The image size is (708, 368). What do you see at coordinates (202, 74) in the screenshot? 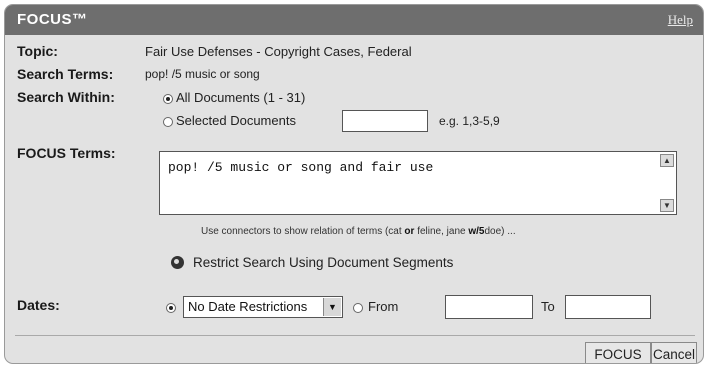
I see `search-terms-value: pop! /5 music or song` at bounding box center [202, 74].